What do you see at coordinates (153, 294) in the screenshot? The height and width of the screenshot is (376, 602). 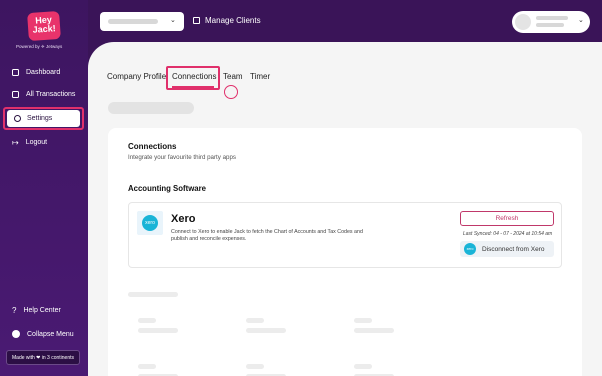 I see `skeleton-heading` at bounding box center [153, 294].